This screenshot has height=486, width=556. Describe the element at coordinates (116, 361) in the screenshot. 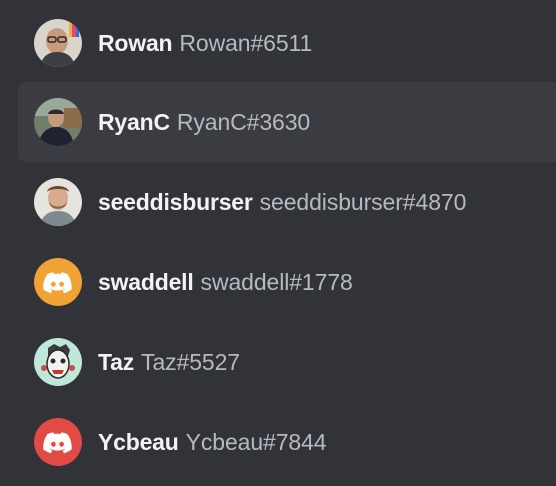

I see `member-name: Taz` at that location.